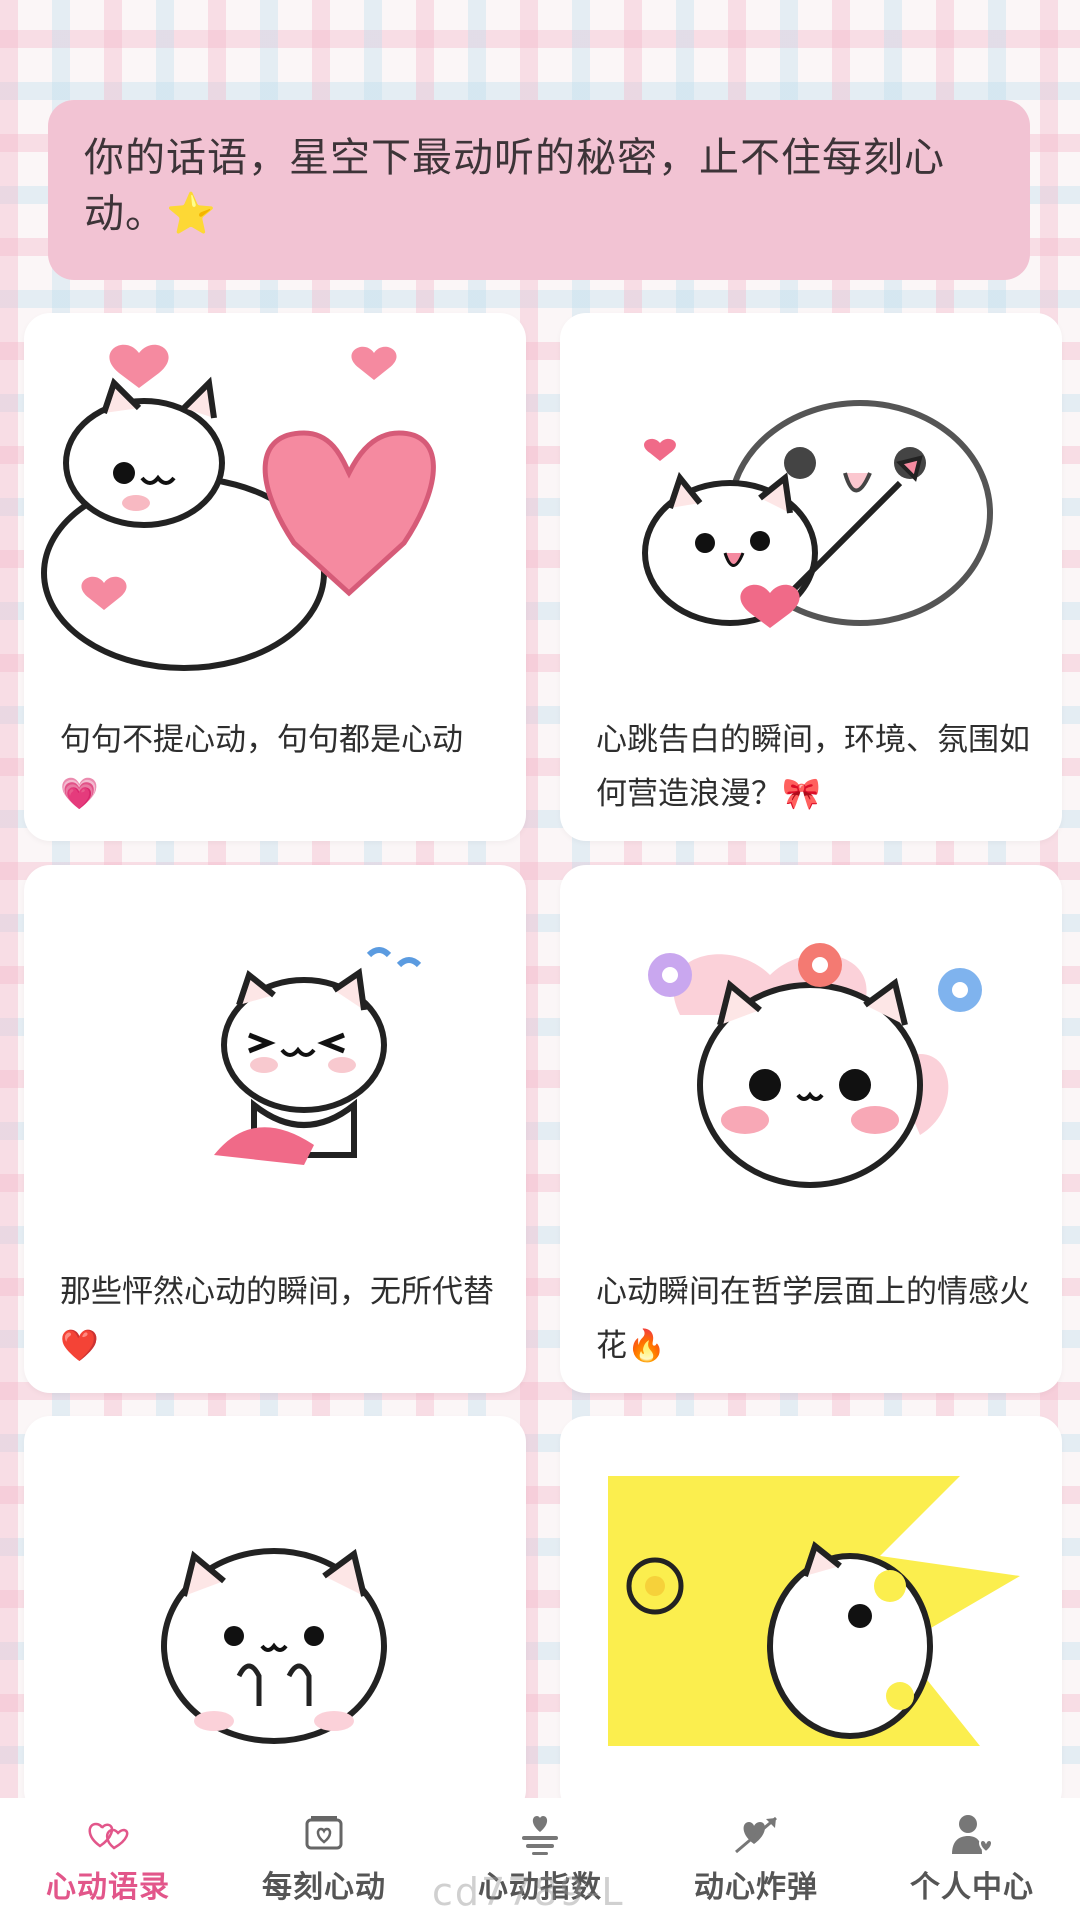 Image resolution: width=1080 pixels, height=1920 pixels. I want to click on quote-card: 心跳告白的瞬间，环境、氛围如何营造浪漫？🎀, so click(811, 577).